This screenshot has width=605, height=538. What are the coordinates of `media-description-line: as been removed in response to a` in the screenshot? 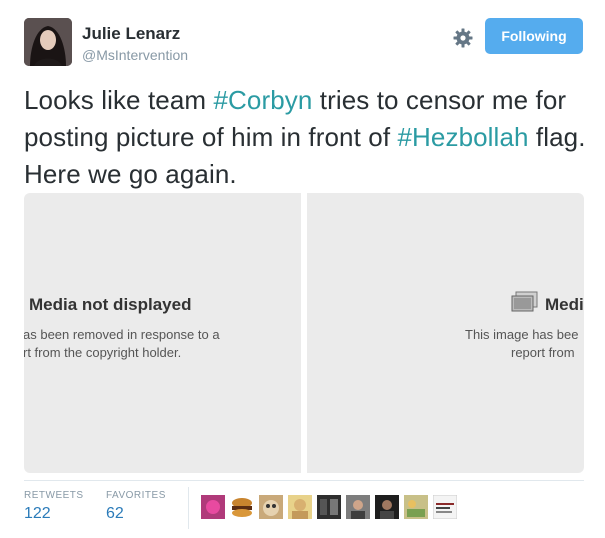 It's located at (122, 334).